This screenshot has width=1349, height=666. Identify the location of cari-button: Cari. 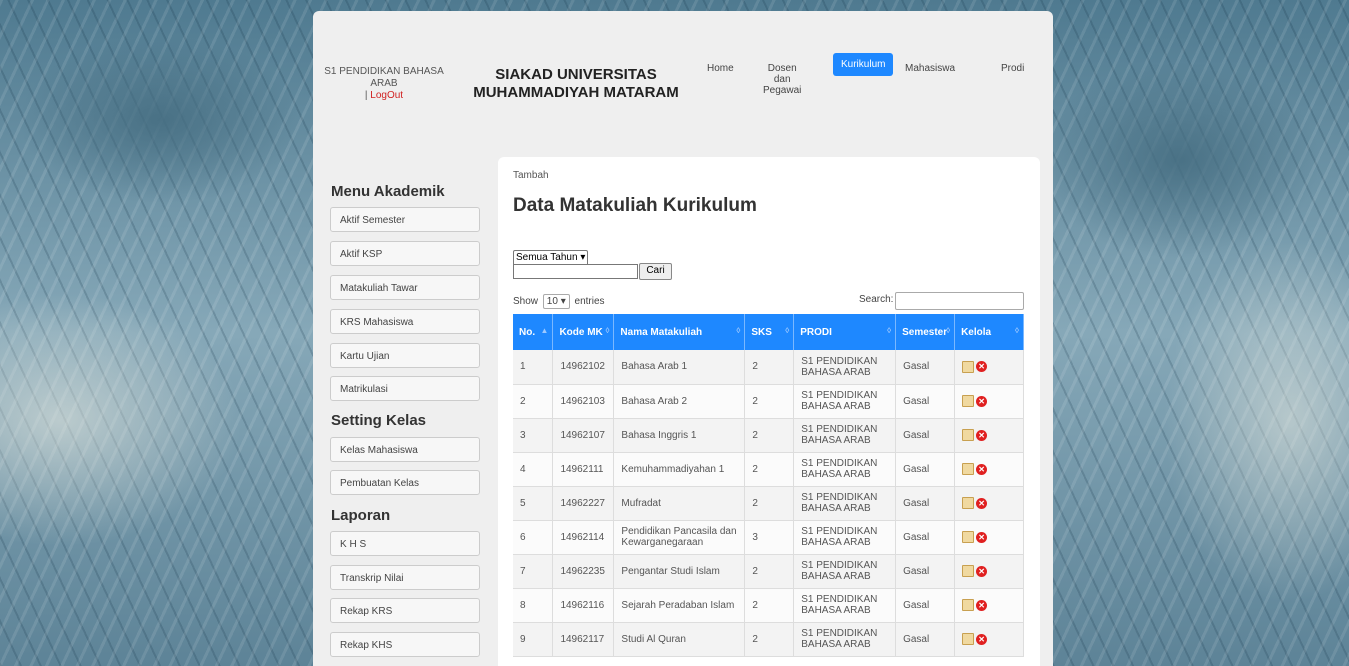
(655, 271).